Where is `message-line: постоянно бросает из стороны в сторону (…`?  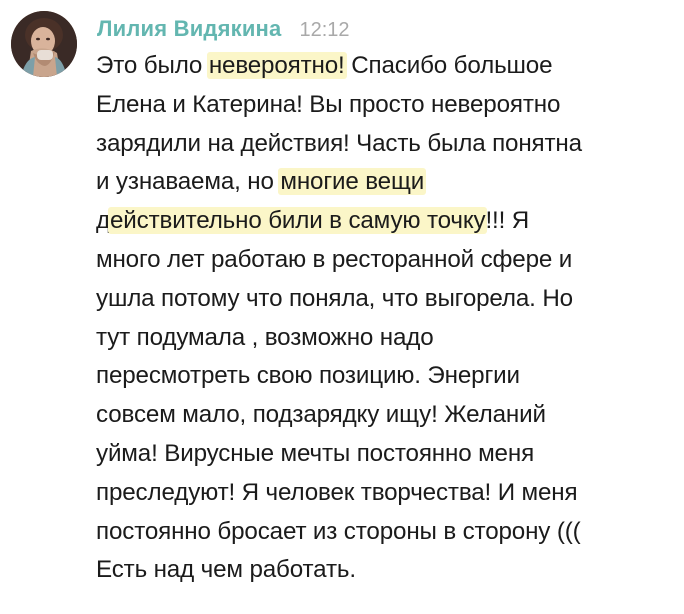
message-line: постоянно бросает из стороны в сторону (… is located at coordinates (383, 532).